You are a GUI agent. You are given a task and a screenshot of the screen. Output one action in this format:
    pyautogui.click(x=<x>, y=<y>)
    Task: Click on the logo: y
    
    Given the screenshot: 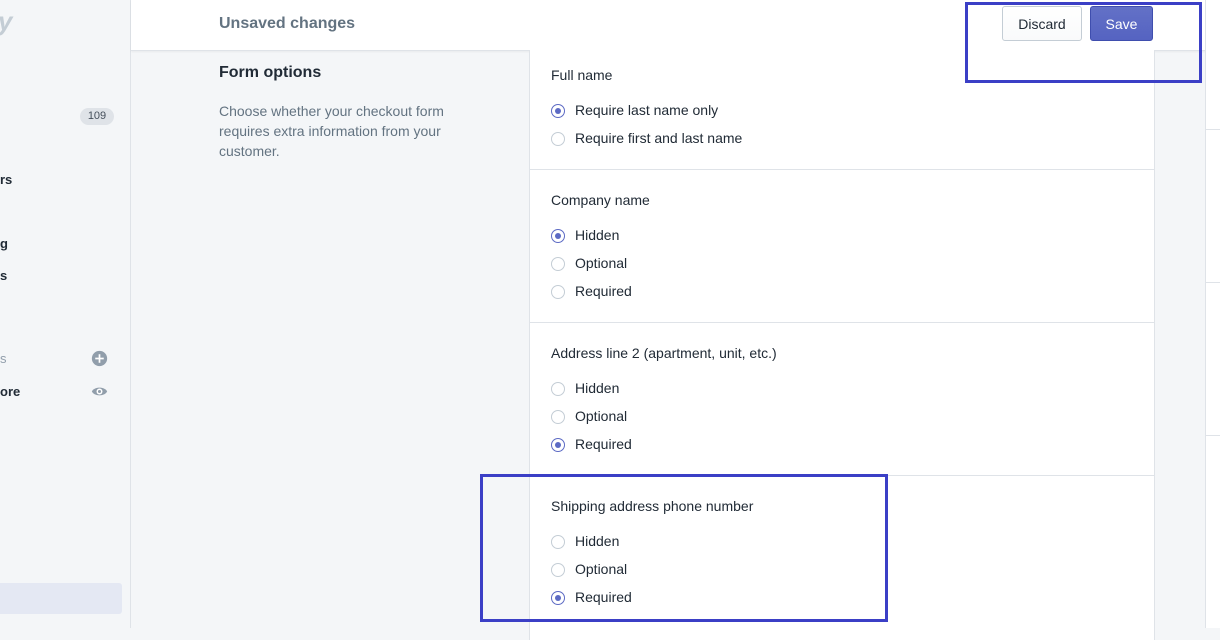 What is the action you would take?
    pyautogui.click(x=6, y=21)
    